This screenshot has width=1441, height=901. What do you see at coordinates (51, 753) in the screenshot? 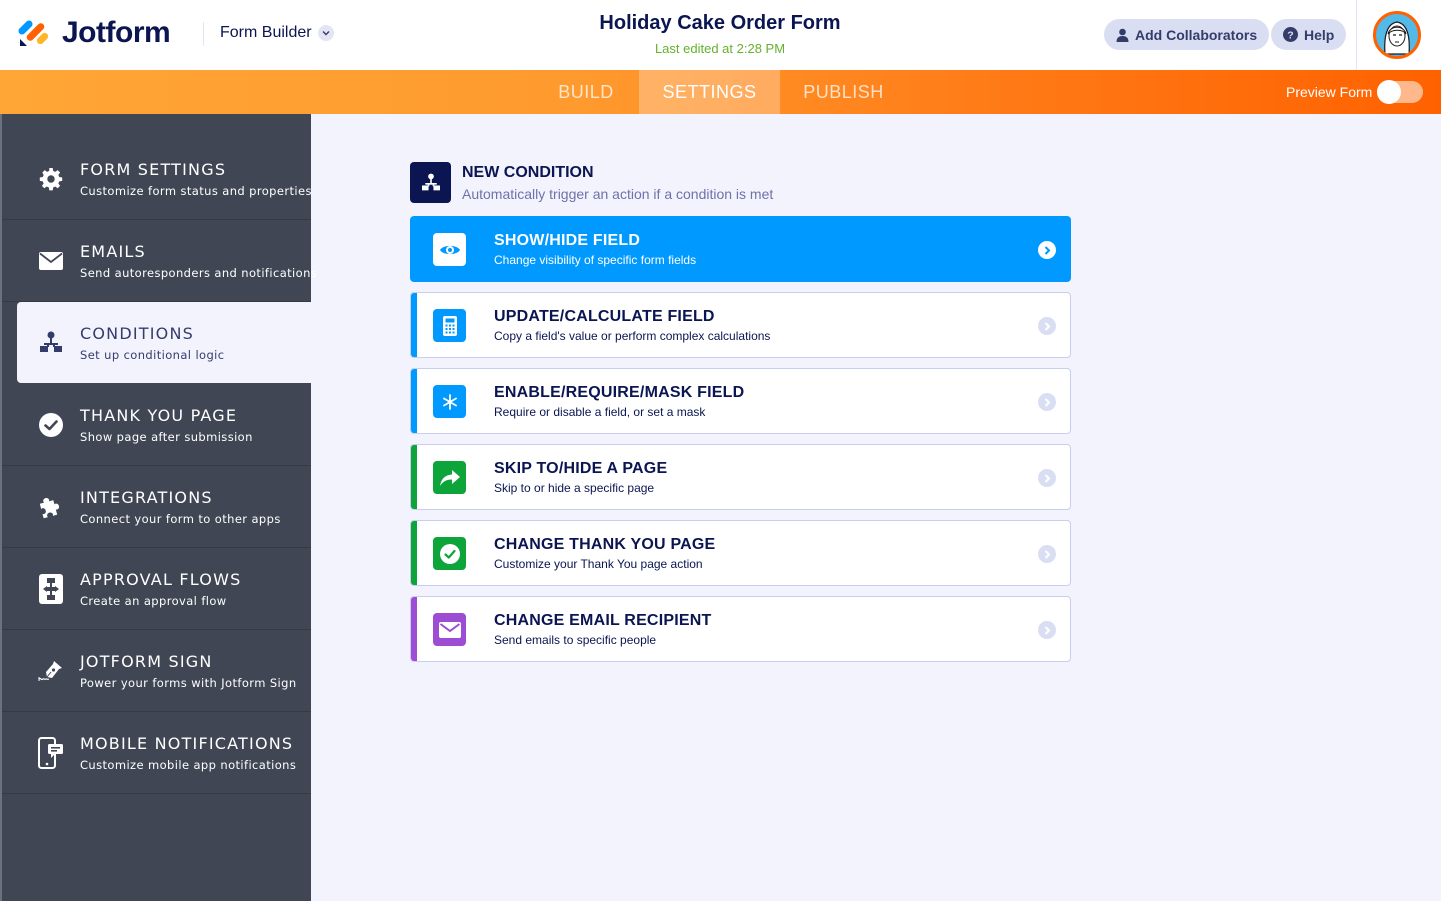
I see `mobile-notification-icon` at bounding box center [51, 753].